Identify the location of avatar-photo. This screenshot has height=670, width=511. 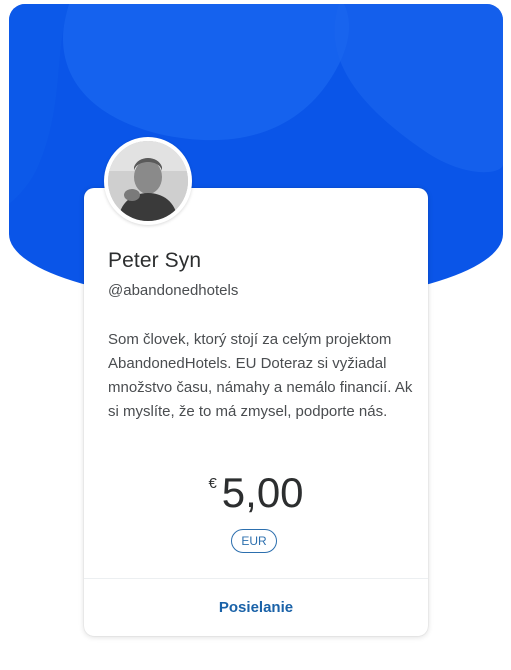
(148, 181).